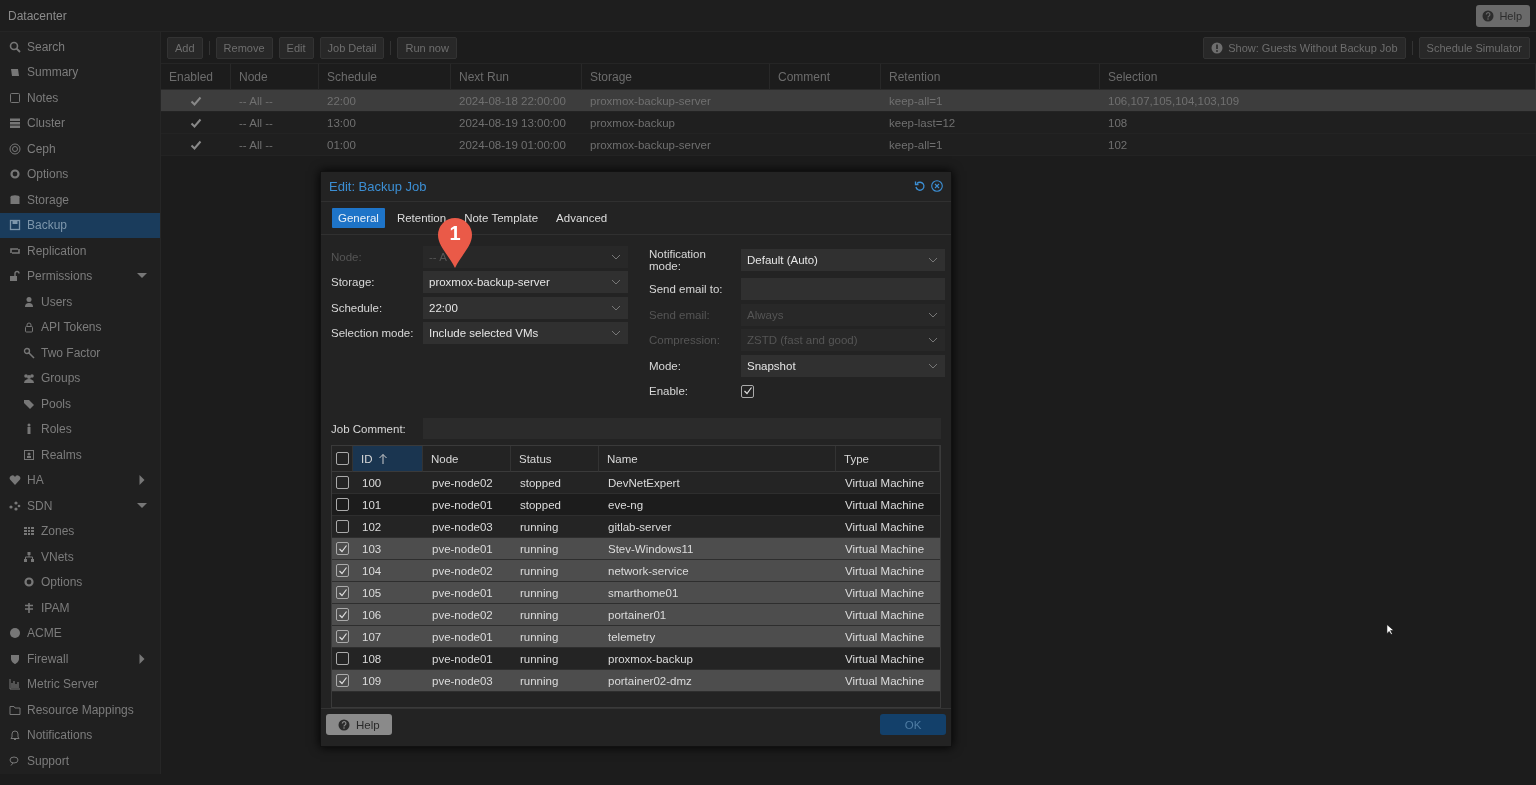 The image size is (1536, 785). I want to click on field-label: Storage:, so click(353, 282).